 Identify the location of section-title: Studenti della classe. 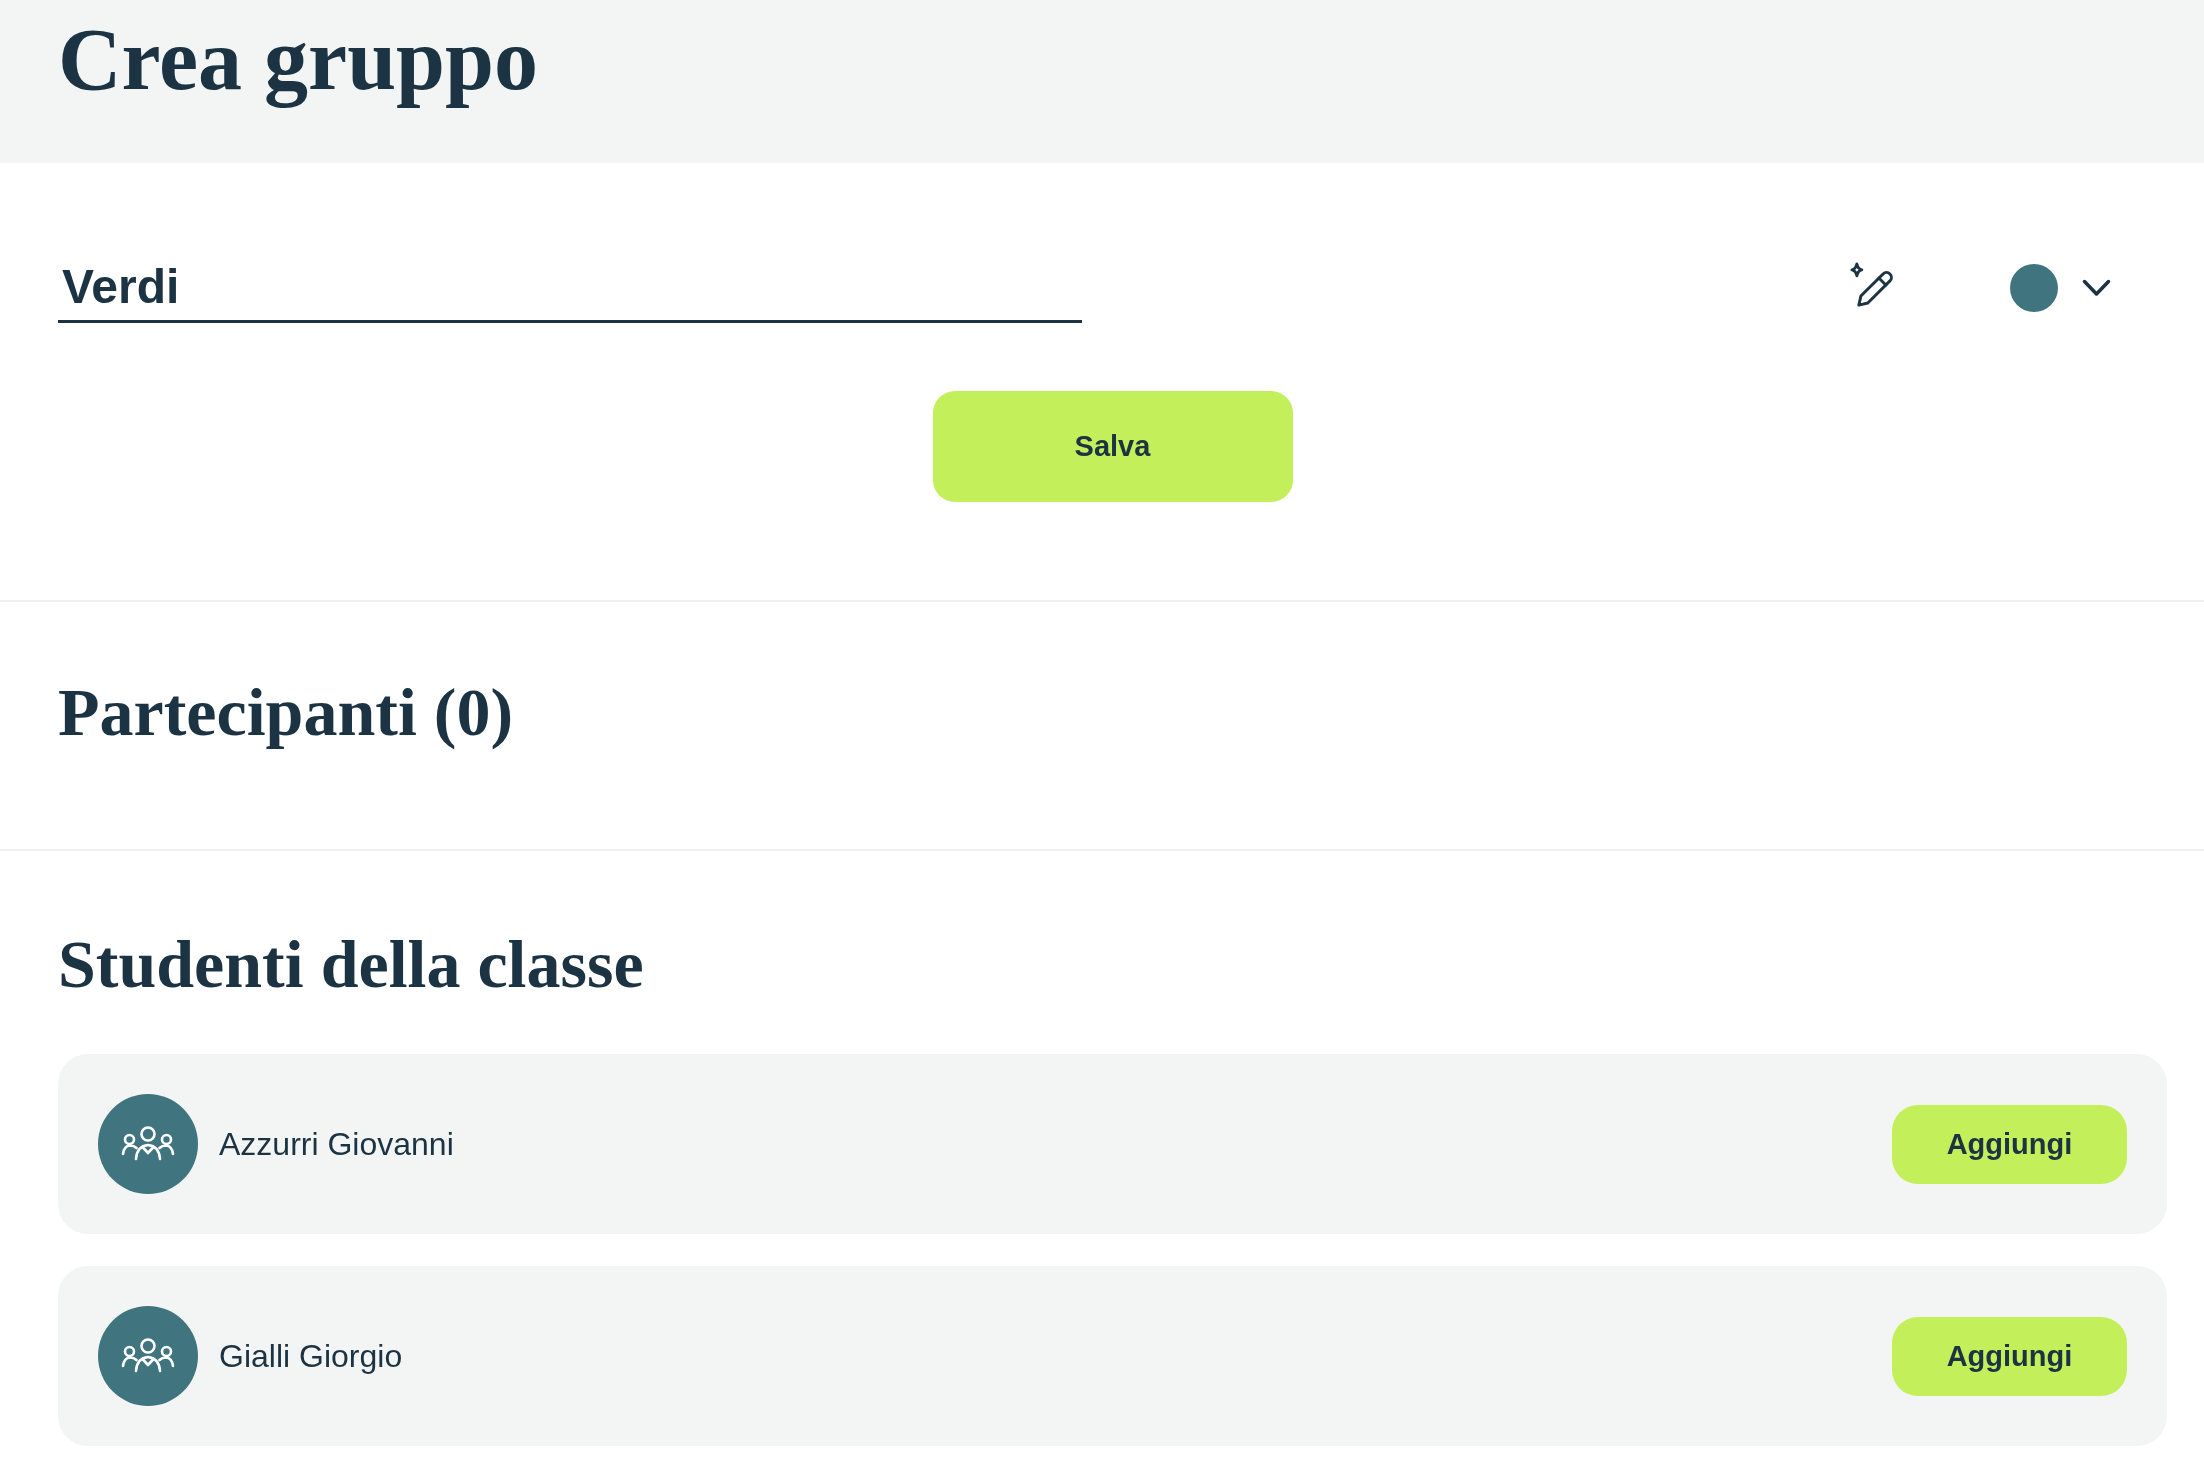
(351, 964).